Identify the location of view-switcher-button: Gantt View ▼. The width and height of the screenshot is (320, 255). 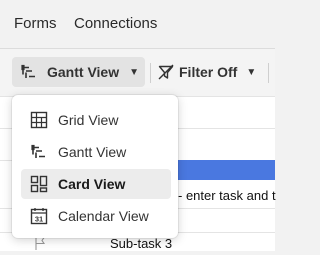
(78, 72).